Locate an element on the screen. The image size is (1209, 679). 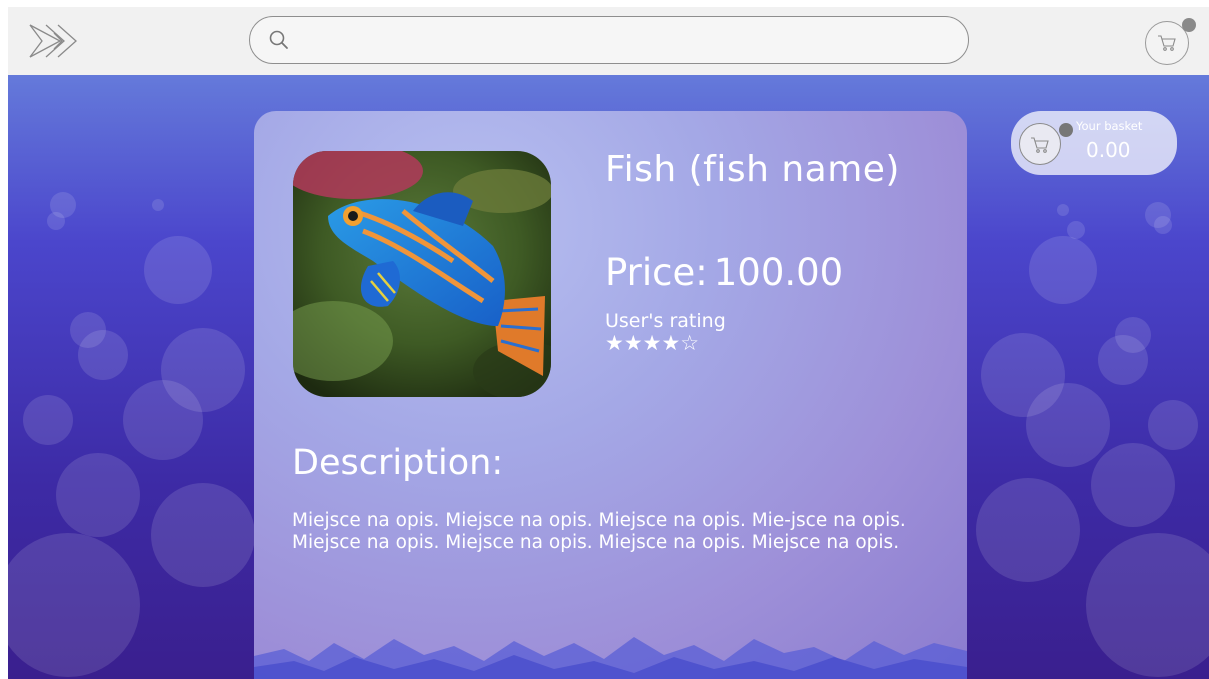
search-icon is located at coordinates (279, 40).